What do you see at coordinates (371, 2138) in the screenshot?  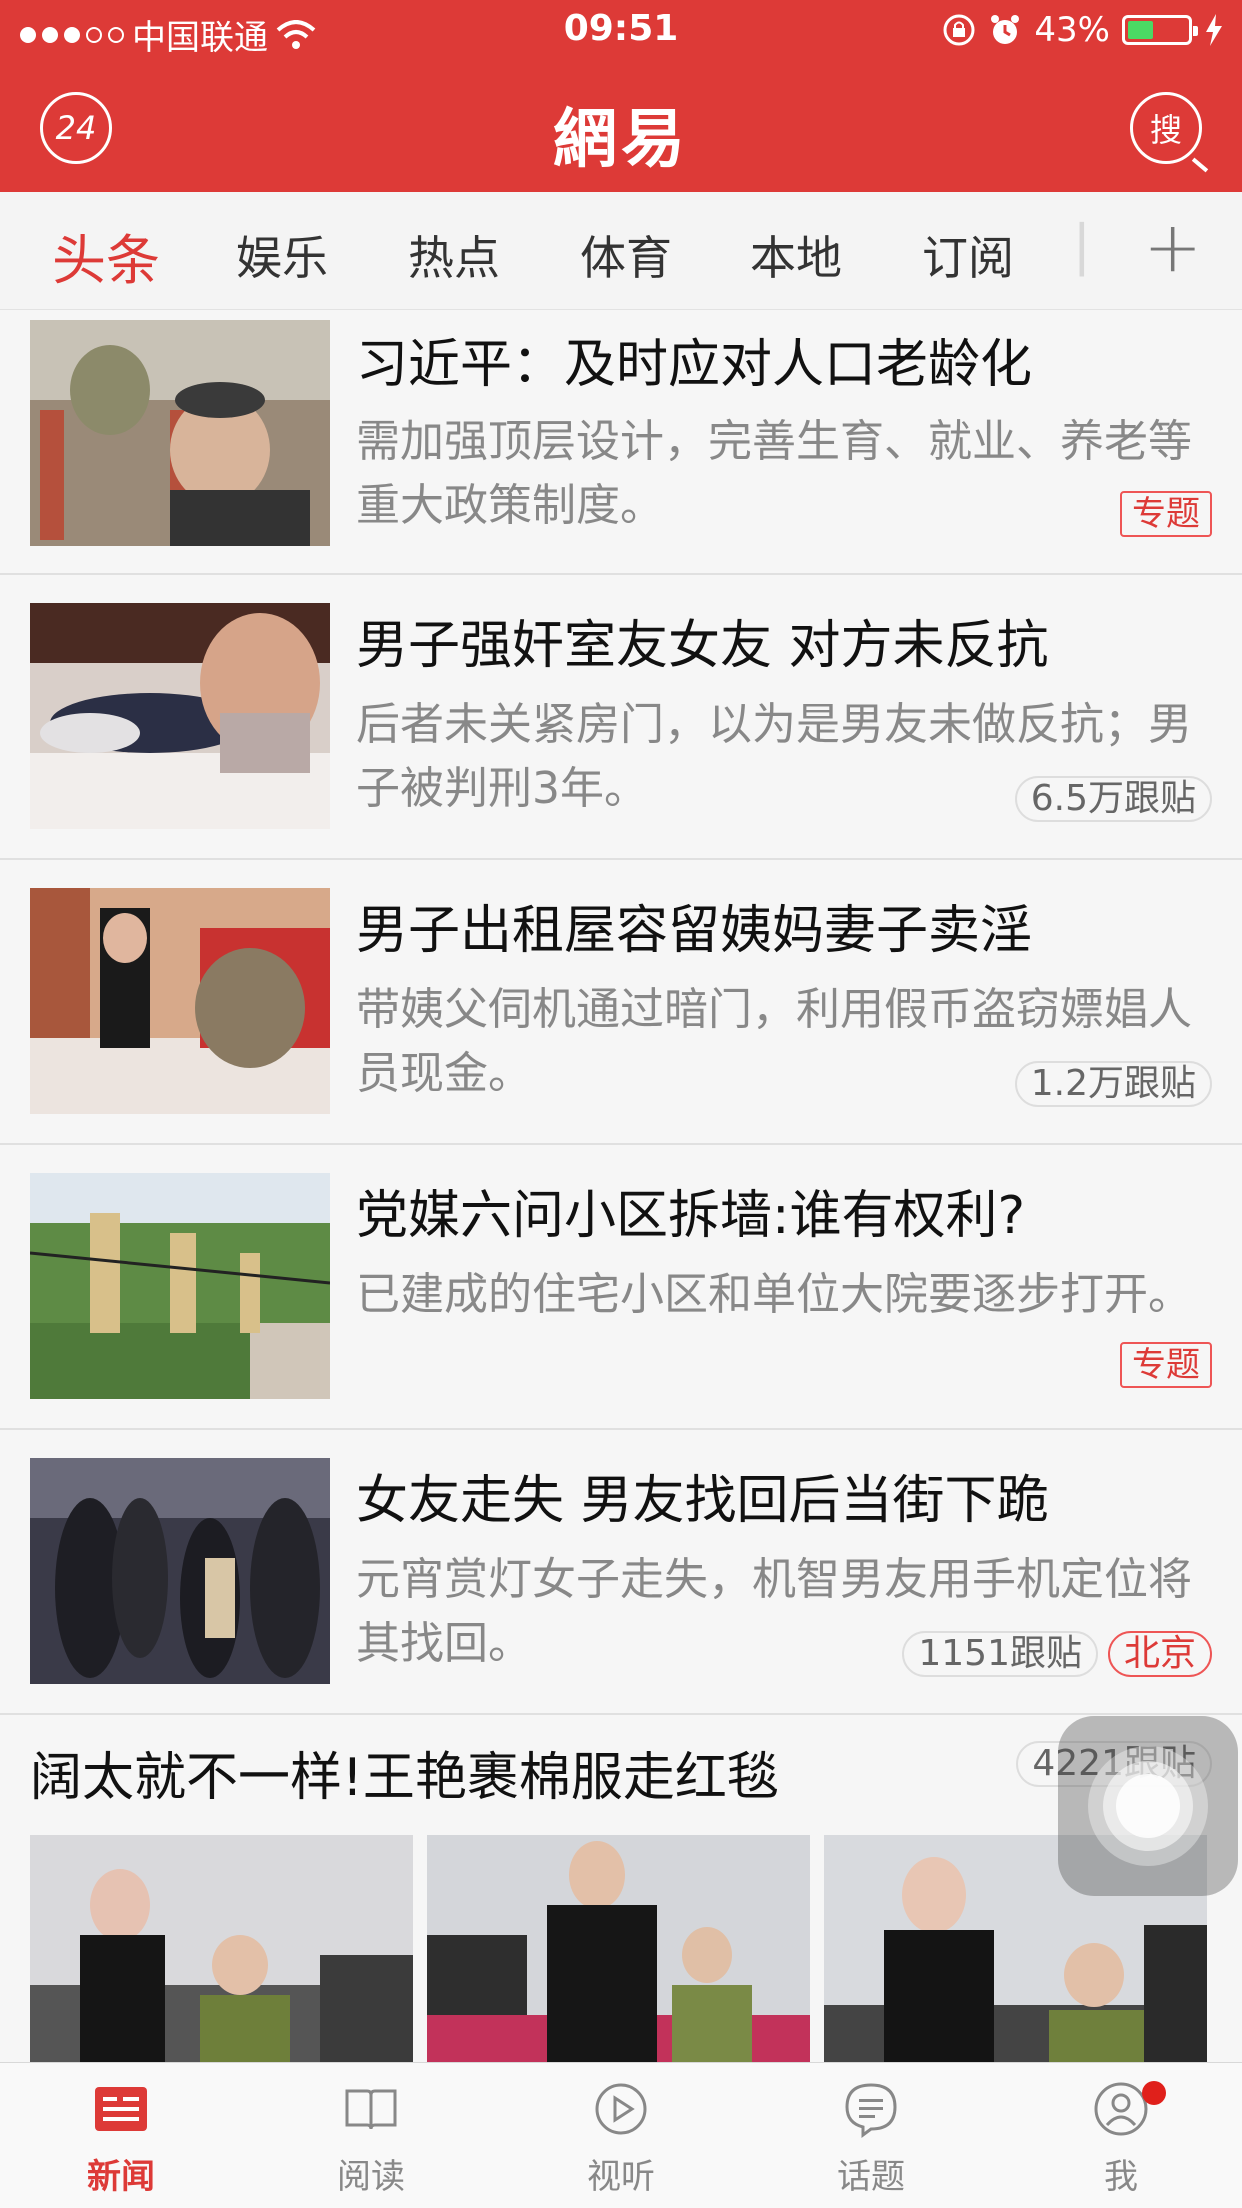 I see `nav-reading: 阅读` at bounding box center [371, 2138].